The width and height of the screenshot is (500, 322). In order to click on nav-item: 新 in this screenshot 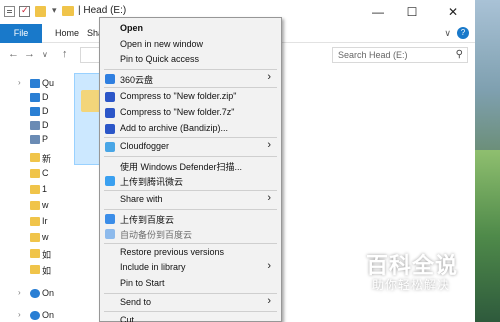, I will do `click(28, 158)`.